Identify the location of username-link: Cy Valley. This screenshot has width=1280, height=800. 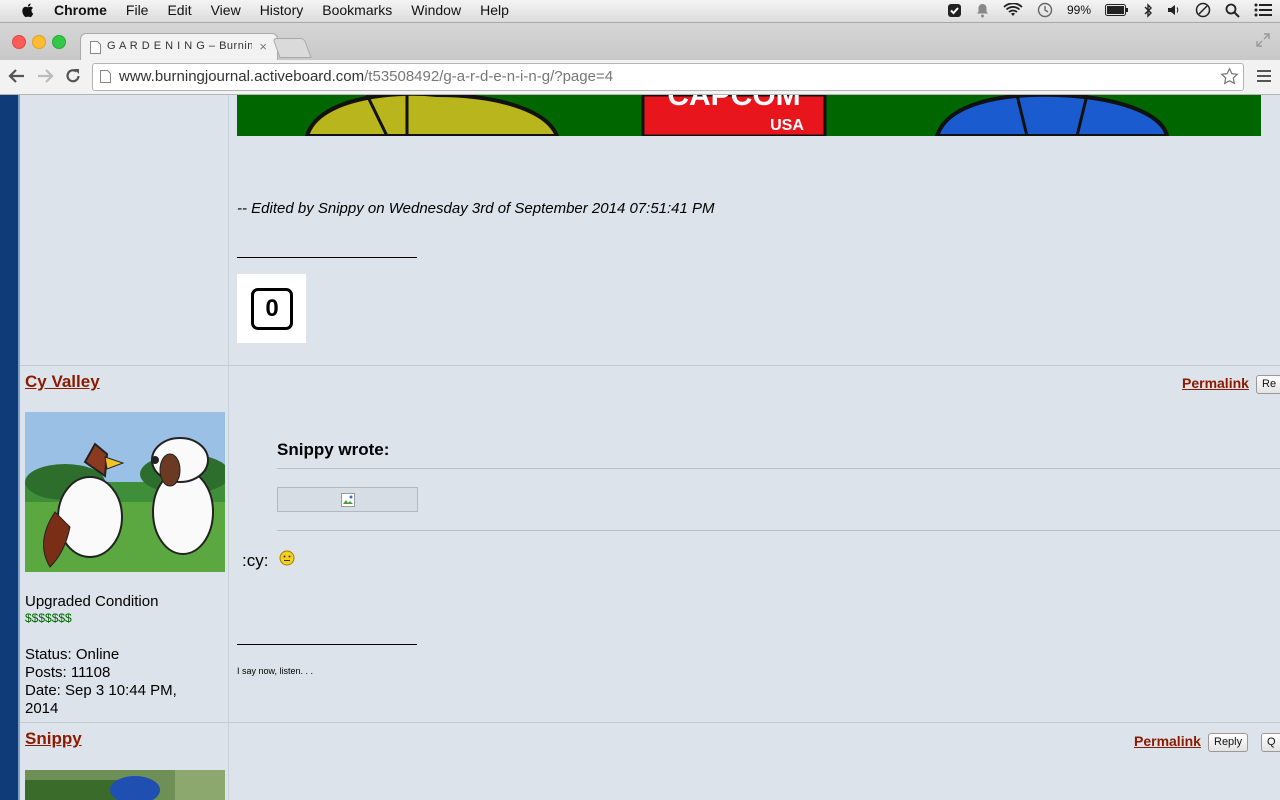
(62, 382).